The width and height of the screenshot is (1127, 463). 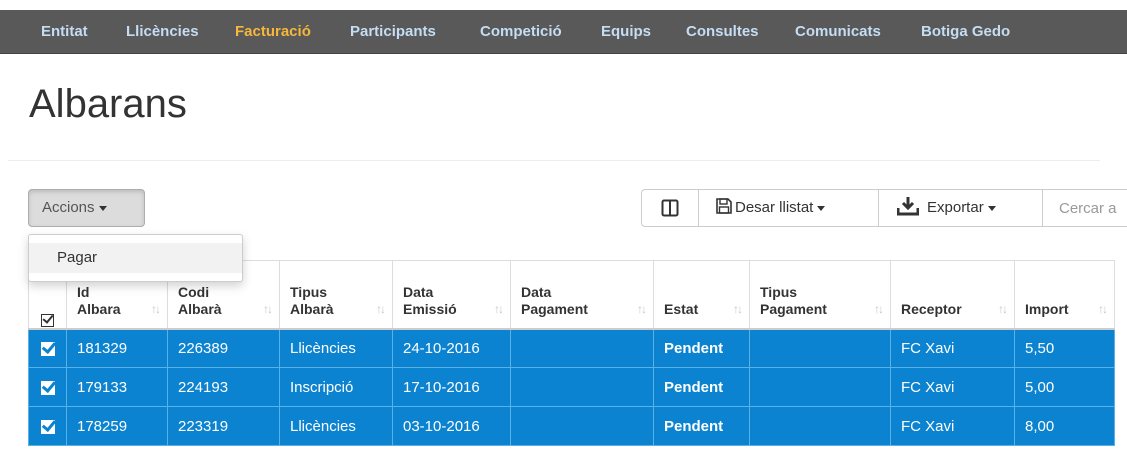 What do you see at coordinates (1064, 295) in the screenshot?
I see `column-header-import: Import ↑↓` at bounding box center [1064, 295].